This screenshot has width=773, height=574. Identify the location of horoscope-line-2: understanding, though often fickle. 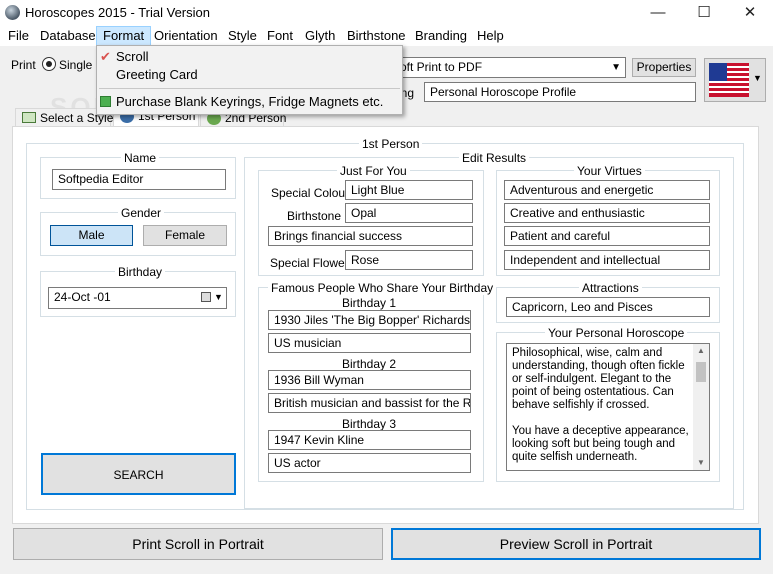
(598, 366).